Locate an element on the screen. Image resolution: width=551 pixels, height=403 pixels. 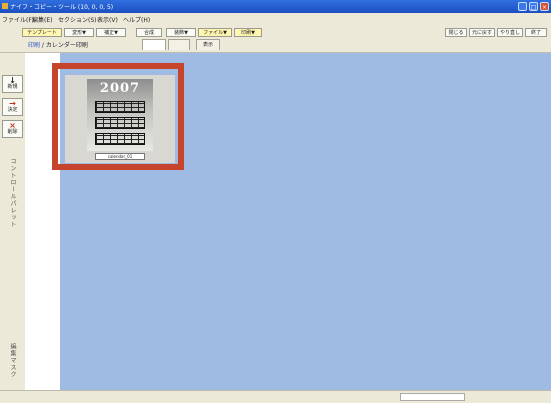
delete-label: 削除 is located at coordinates (12, 132).